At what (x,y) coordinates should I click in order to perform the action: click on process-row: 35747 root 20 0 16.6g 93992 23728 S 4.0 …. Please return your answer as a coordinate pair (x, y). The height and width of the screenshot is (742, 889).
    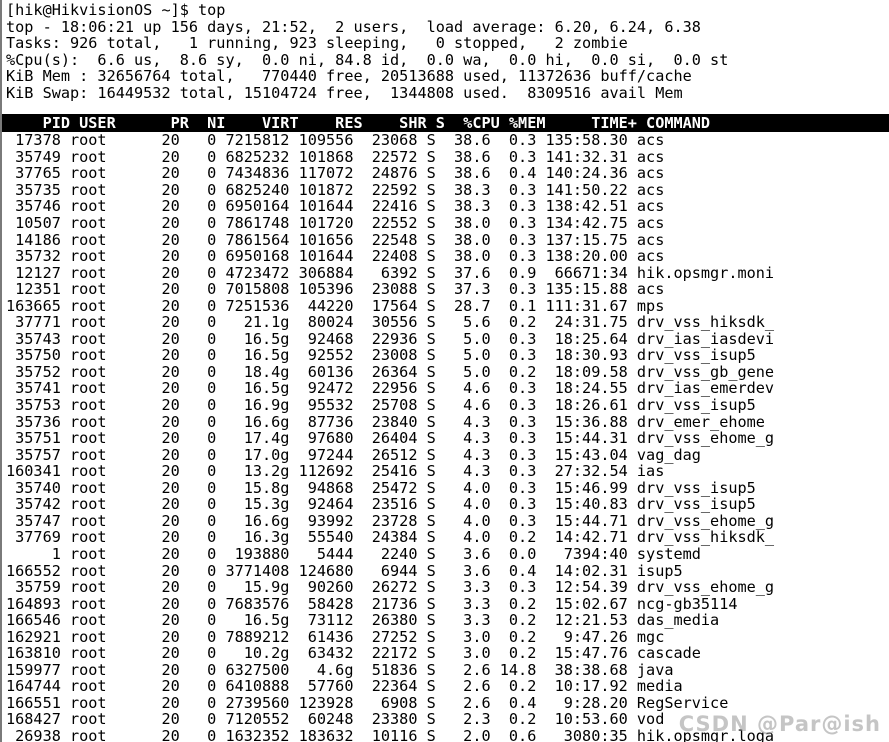
    Looking at the image, I should click on (390, 520).